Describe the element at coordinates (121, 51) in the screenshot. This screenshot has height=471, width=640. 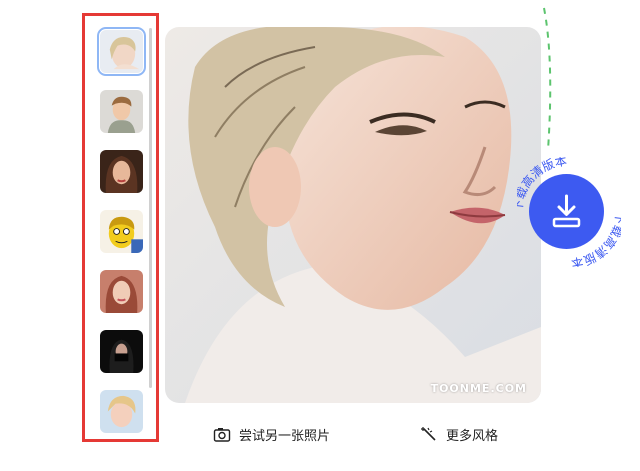
I see `style-thumbnail-blonde-sketch` at that location.